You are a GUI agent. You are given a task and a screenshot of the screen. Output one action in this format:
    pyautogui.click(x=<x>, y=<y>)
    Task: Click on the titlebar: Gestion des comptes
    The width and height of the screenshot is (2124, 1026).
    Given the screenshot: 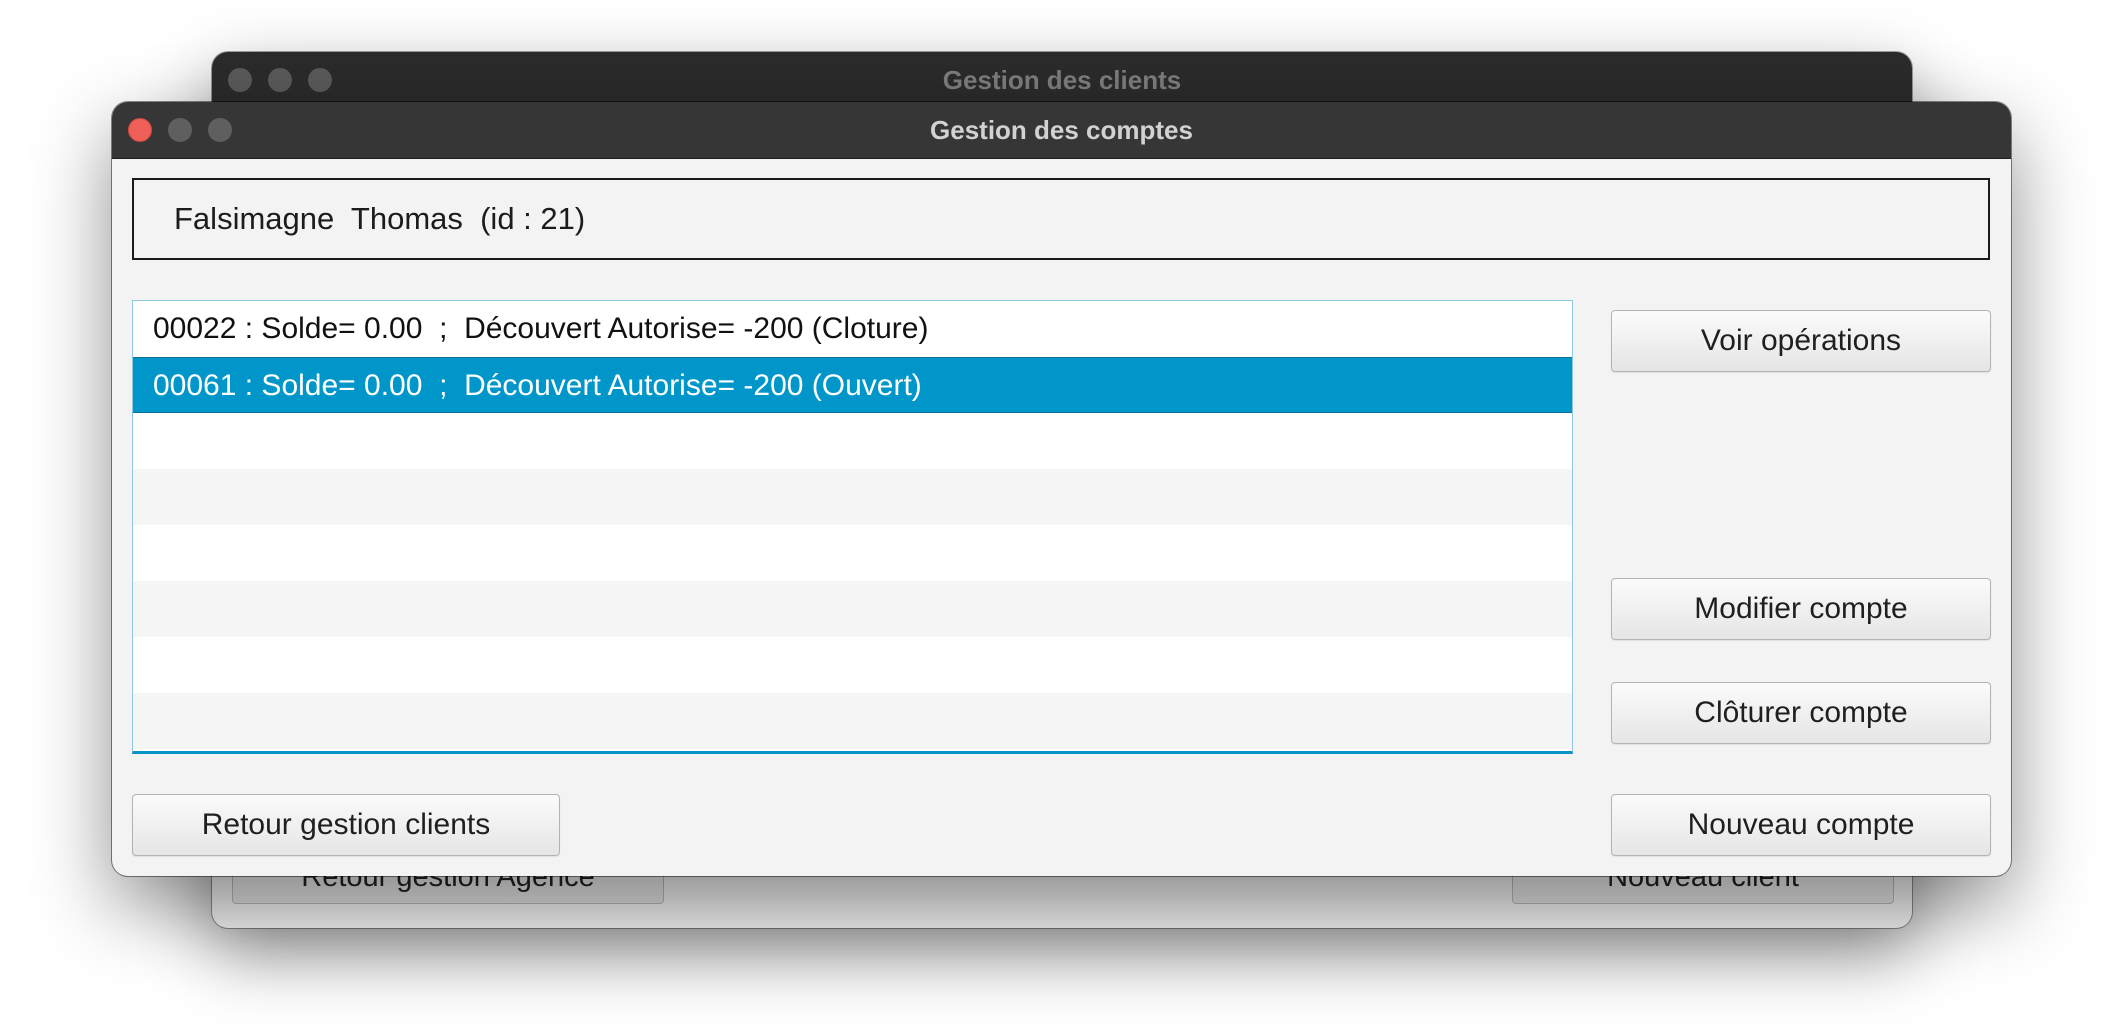 What is the action you would take?
    pyautogui.click(x=1061, y=130)
    